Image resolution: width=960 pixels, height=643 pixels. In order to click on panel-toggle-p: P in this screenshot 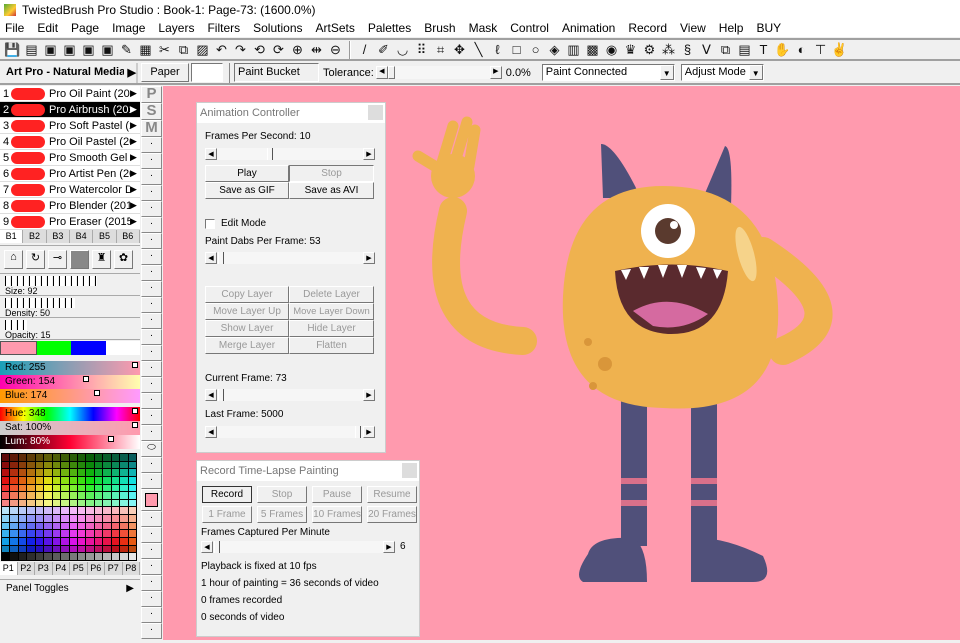, I will do `click(151, 94)`.